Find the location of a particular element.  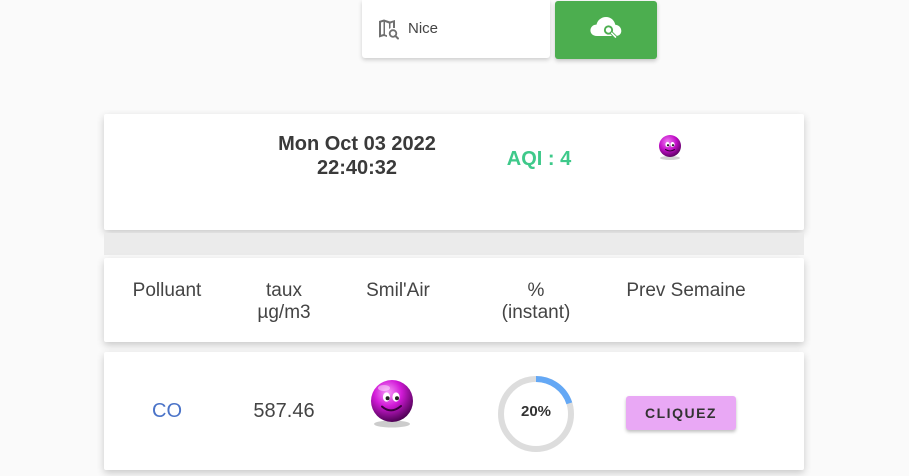

cloud-search-icon is located at coordinates (606, 30).